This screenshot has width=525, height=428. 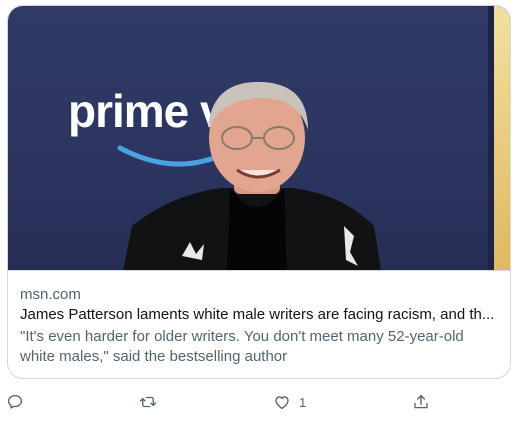 I want to click on like-button: 1, so click(x=289, y=402).